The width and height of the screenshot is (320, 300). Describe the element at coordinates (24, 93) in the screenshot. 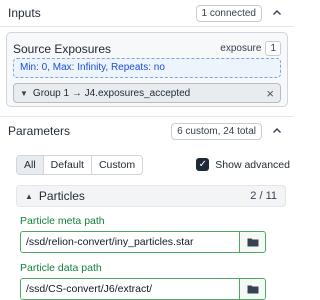

I see `caret-down-icon: ▼` at that location.